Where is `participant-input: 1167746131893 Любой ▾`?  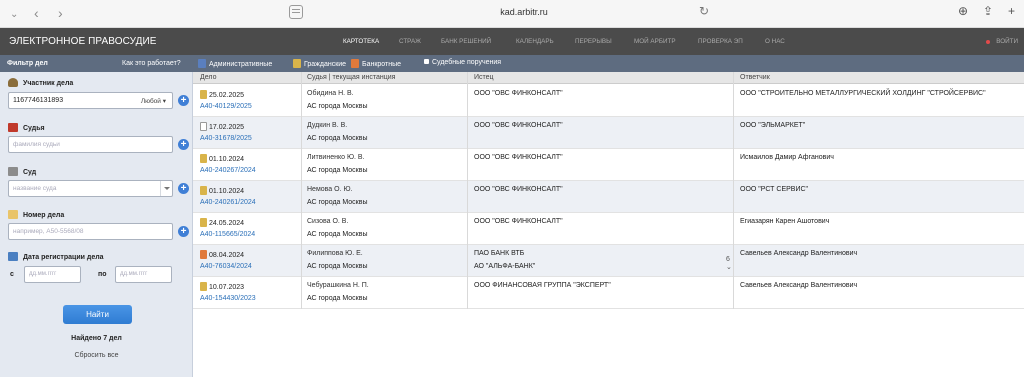
participant-input: 1167746131893 Любой ▾ is located at coordinates (90, 100).